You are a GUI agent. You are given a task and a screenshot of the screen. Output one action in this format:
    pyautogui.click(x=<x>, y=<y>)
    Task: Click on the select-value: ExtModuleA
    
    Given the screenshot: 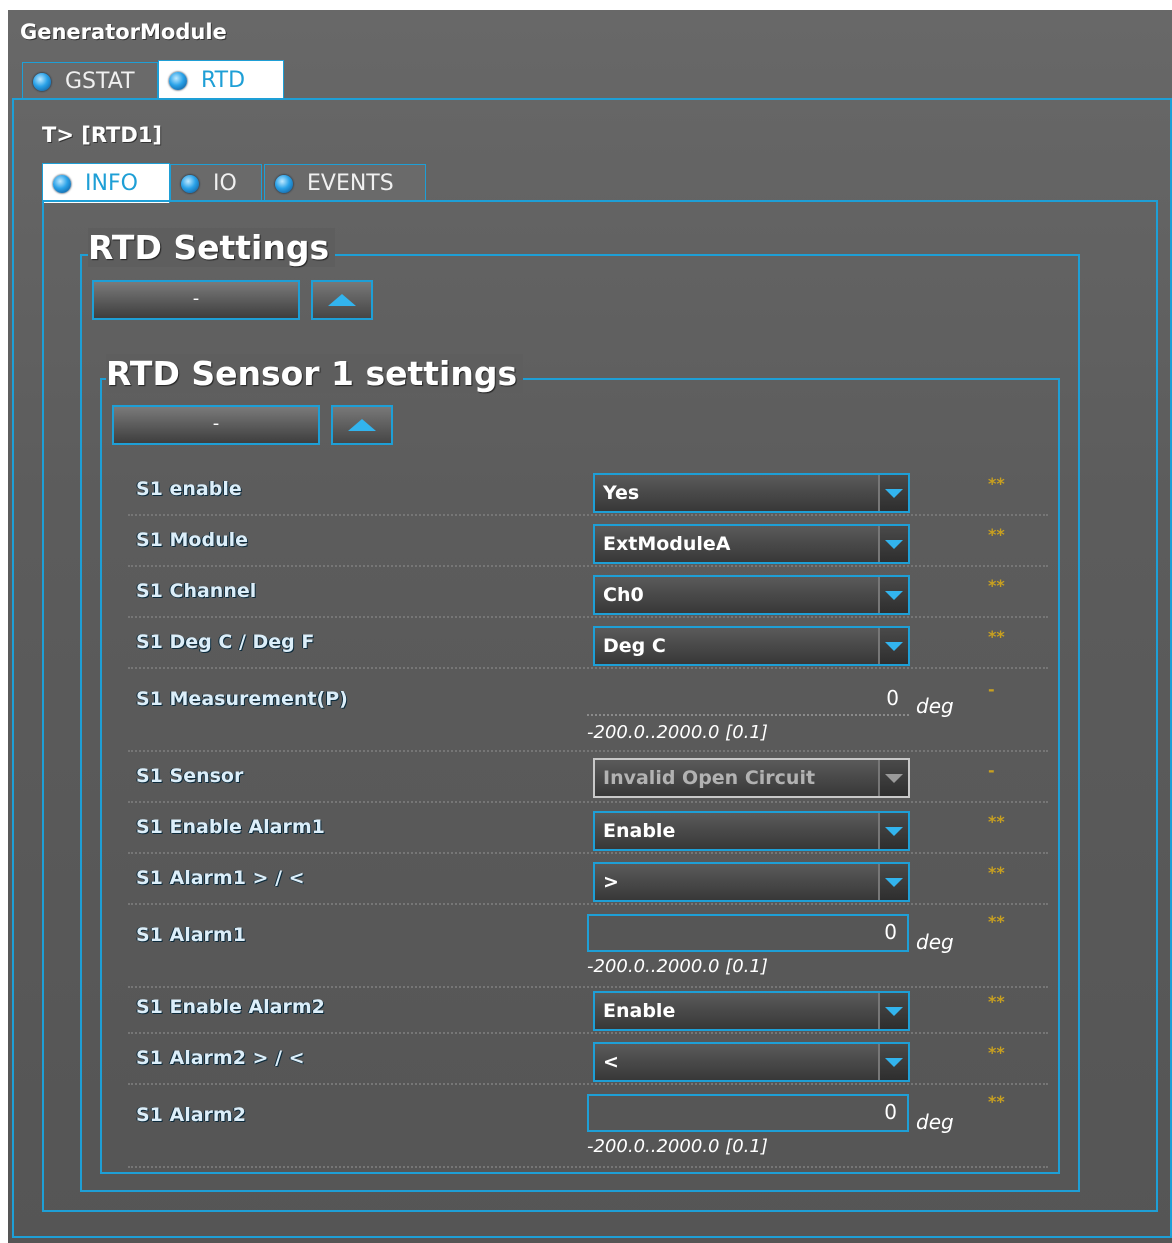 What is the action you would take?
    pyautogui.click(x=667, y=544)
    